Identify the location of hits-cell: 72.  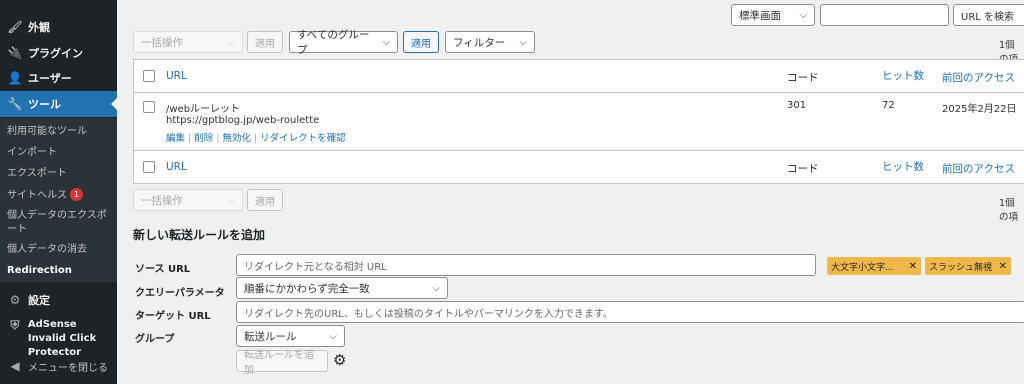
(888, 105).